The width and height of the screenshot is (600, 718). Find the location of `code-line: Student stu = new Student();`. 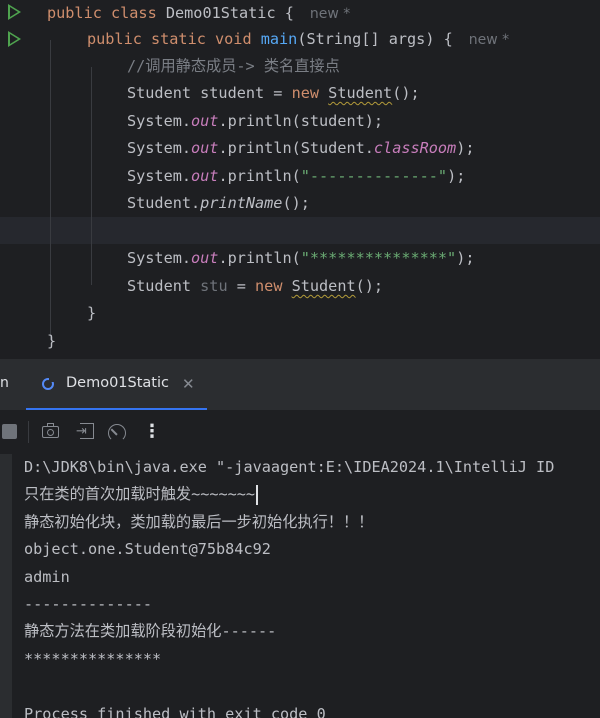

code-line: Student stu = new Student(); is located at coordinates (300, 286).